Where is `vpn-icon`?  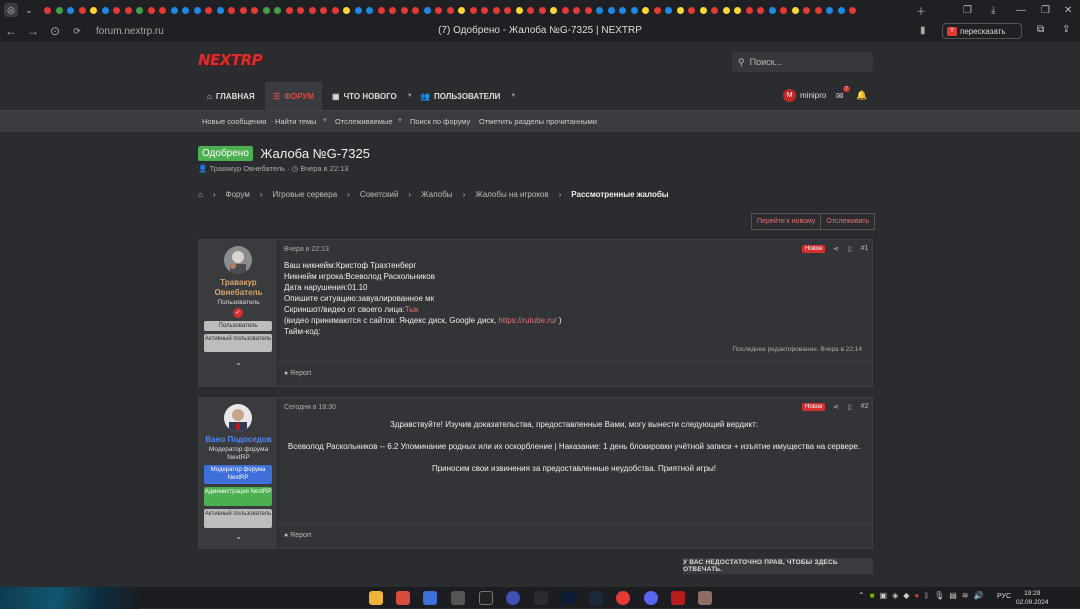 vpn-icon is located at coordinates (513, 598).